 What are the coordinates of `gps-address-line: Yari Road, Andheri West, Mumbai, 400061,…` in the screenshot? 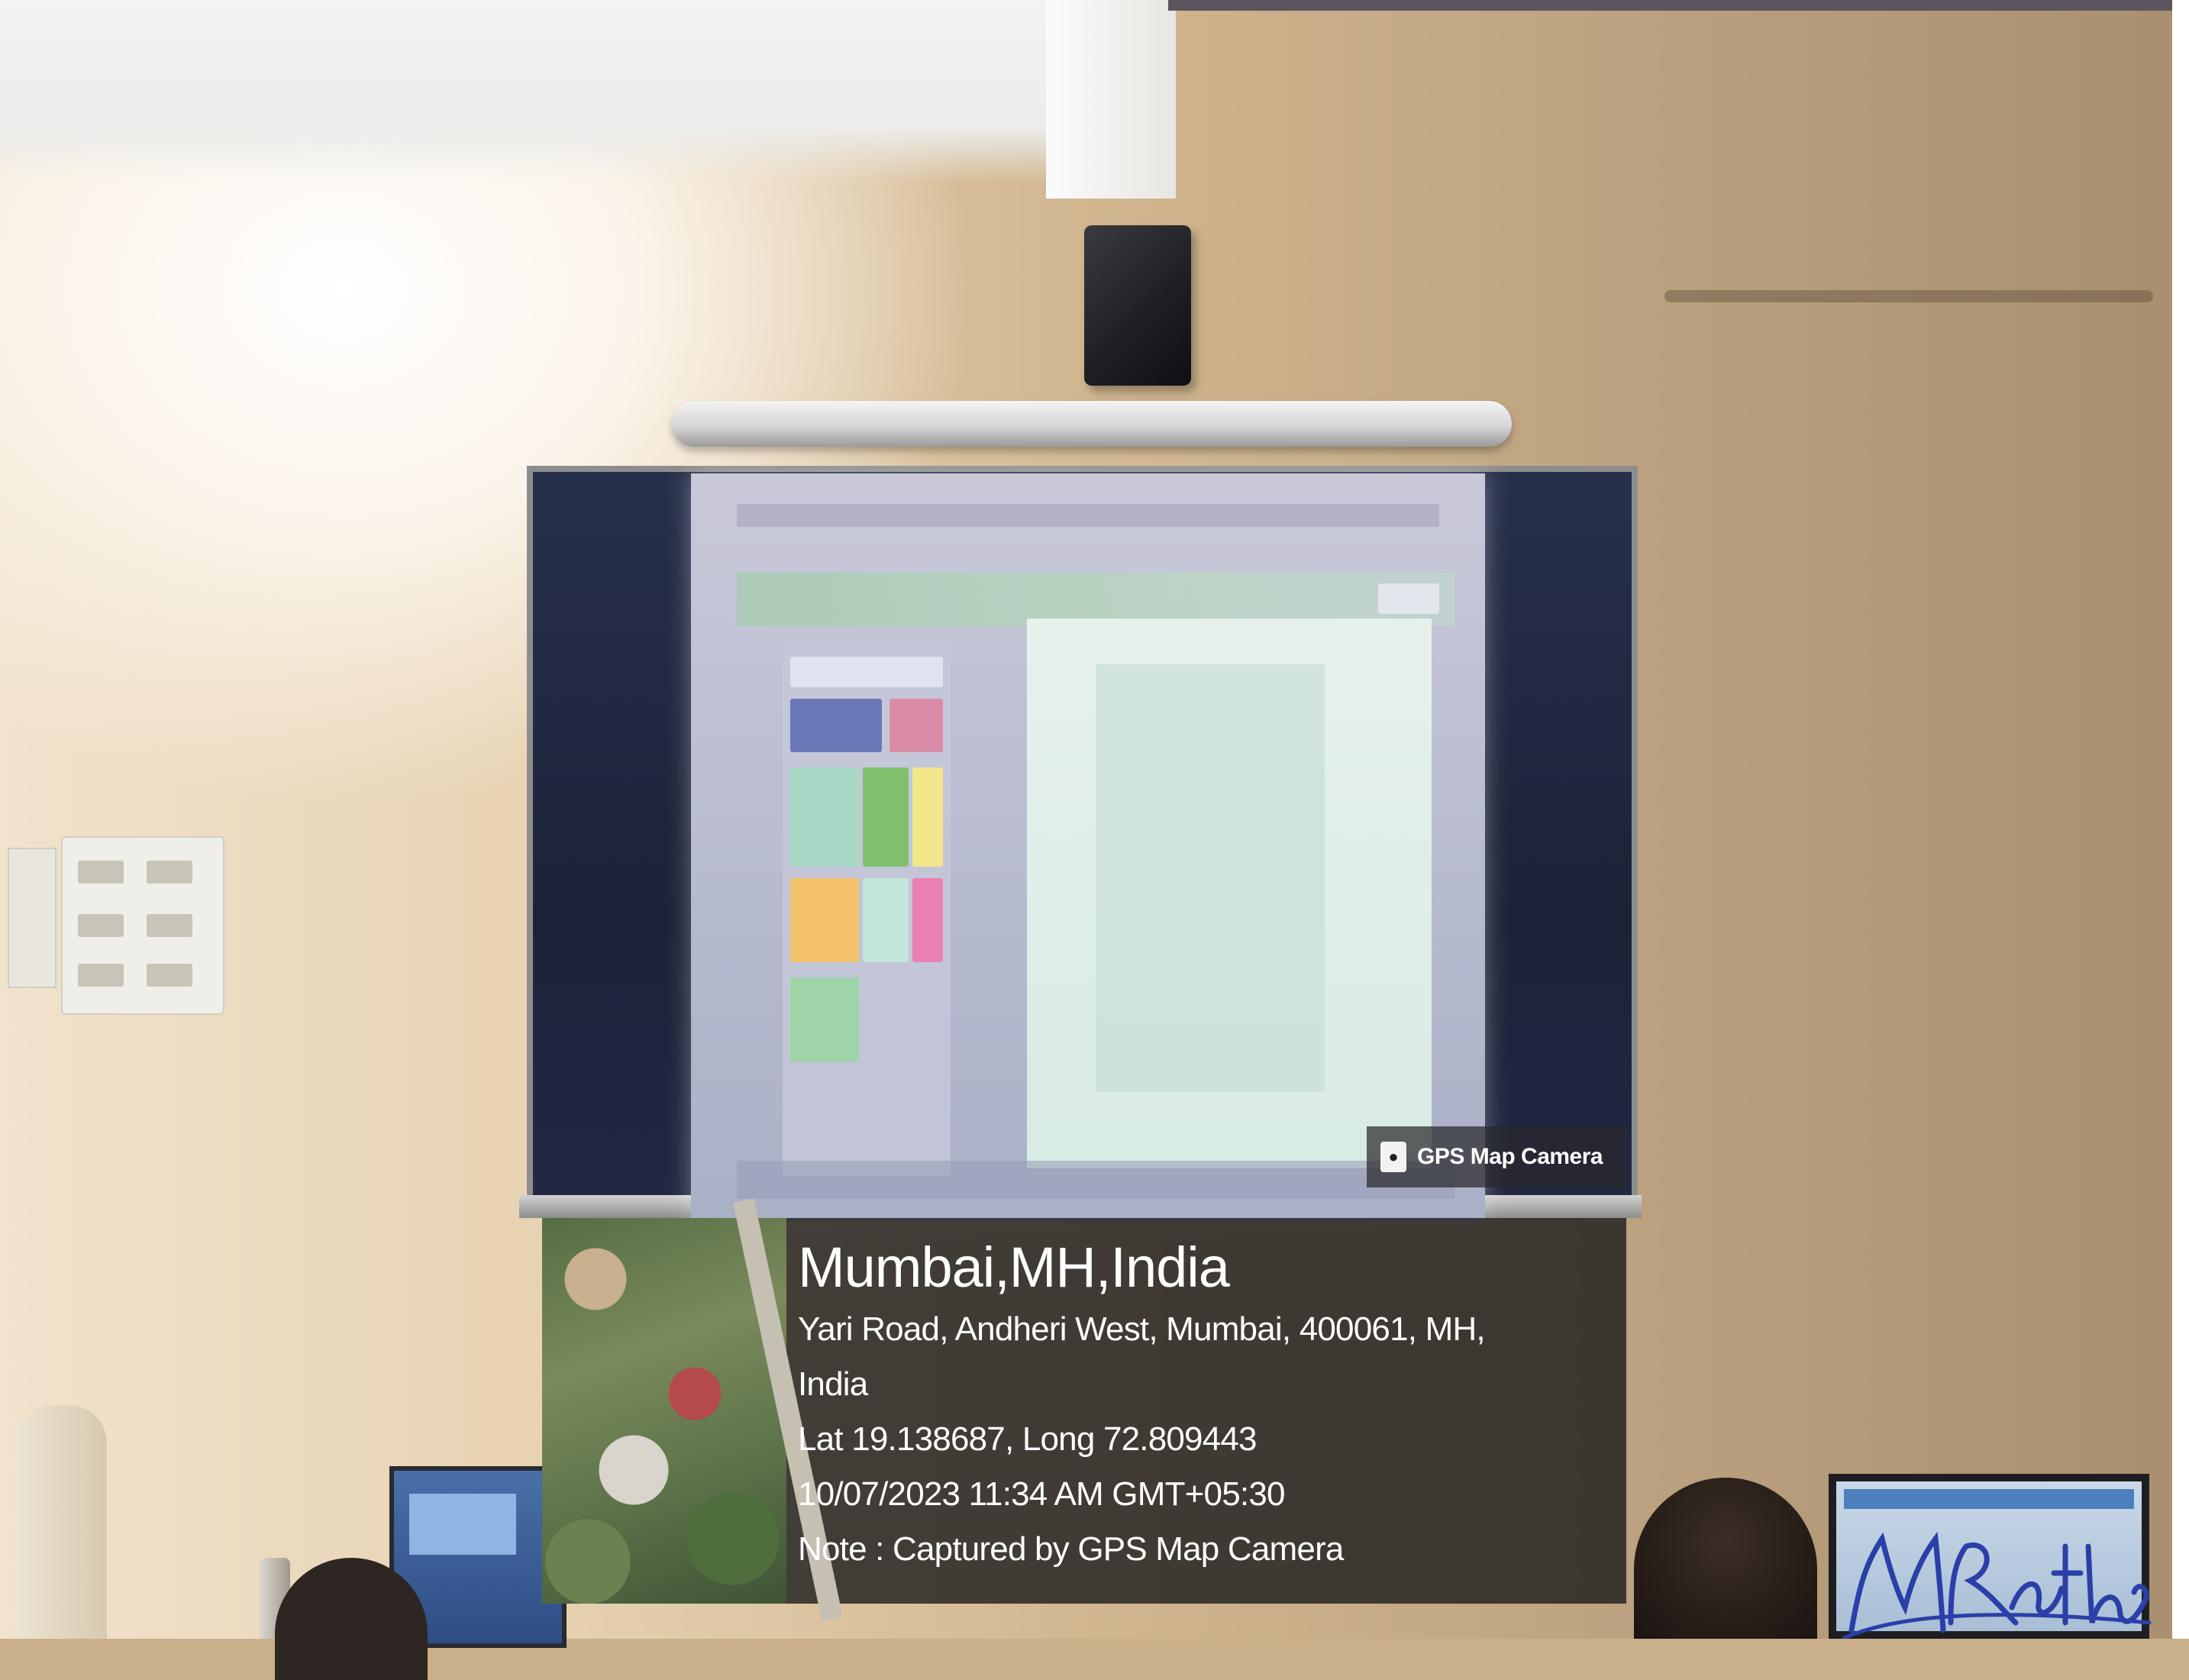 It's located at (1142, 1329).